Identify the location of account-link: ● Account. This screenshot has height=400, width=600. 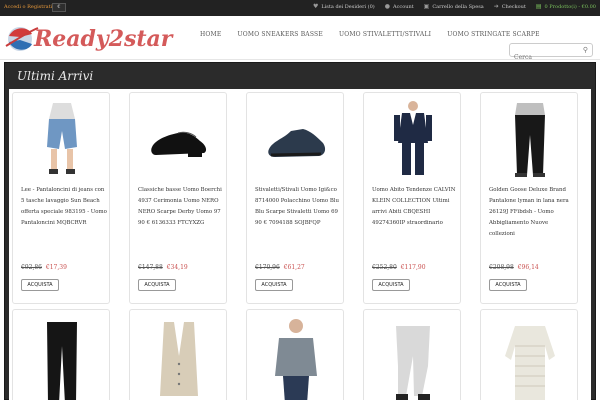
(399, 7).